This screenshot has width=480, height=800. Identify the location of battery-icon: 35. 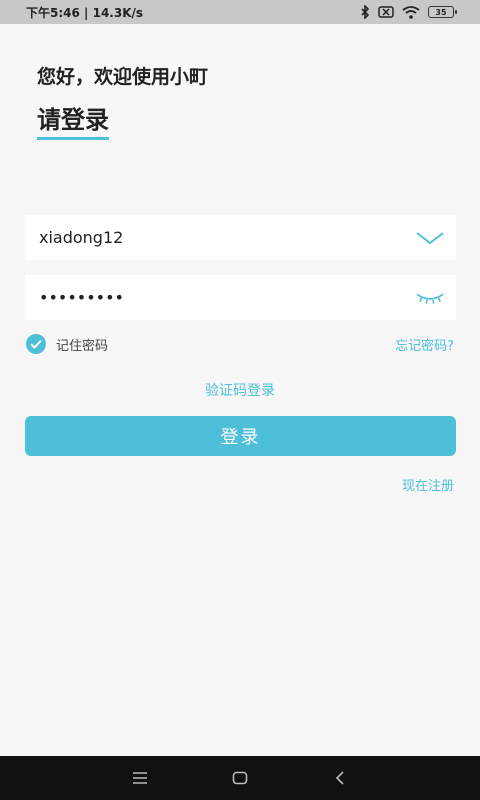
(442, 12).